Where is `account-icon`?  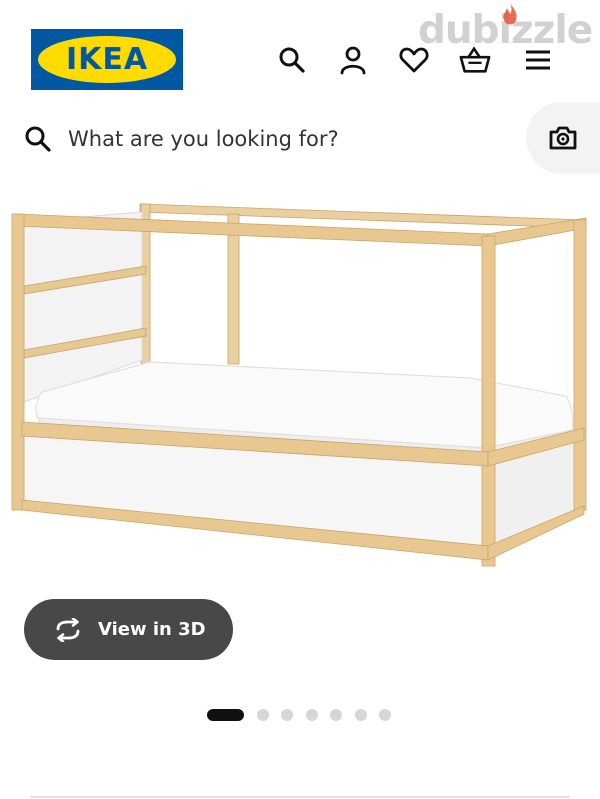 account-icon is located at coordinates (353, 60).